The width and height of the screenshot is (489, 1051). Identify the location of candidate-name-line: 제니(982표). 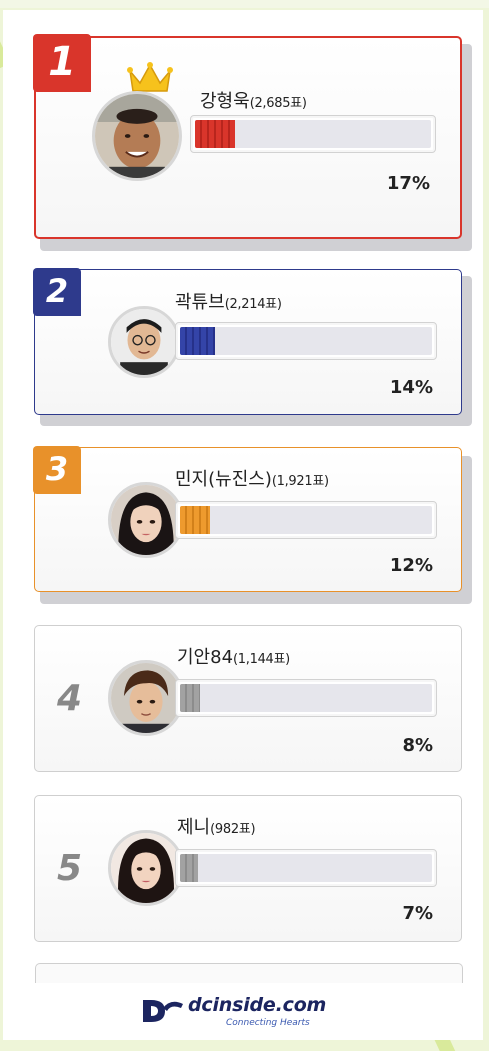
(216, 826).